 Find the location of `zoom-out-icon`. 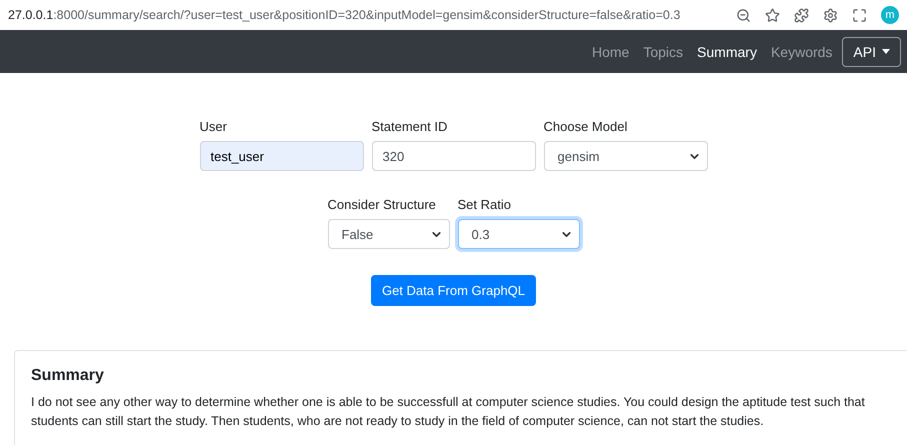

zoom-out-icon is located at coordinates (743, 15).